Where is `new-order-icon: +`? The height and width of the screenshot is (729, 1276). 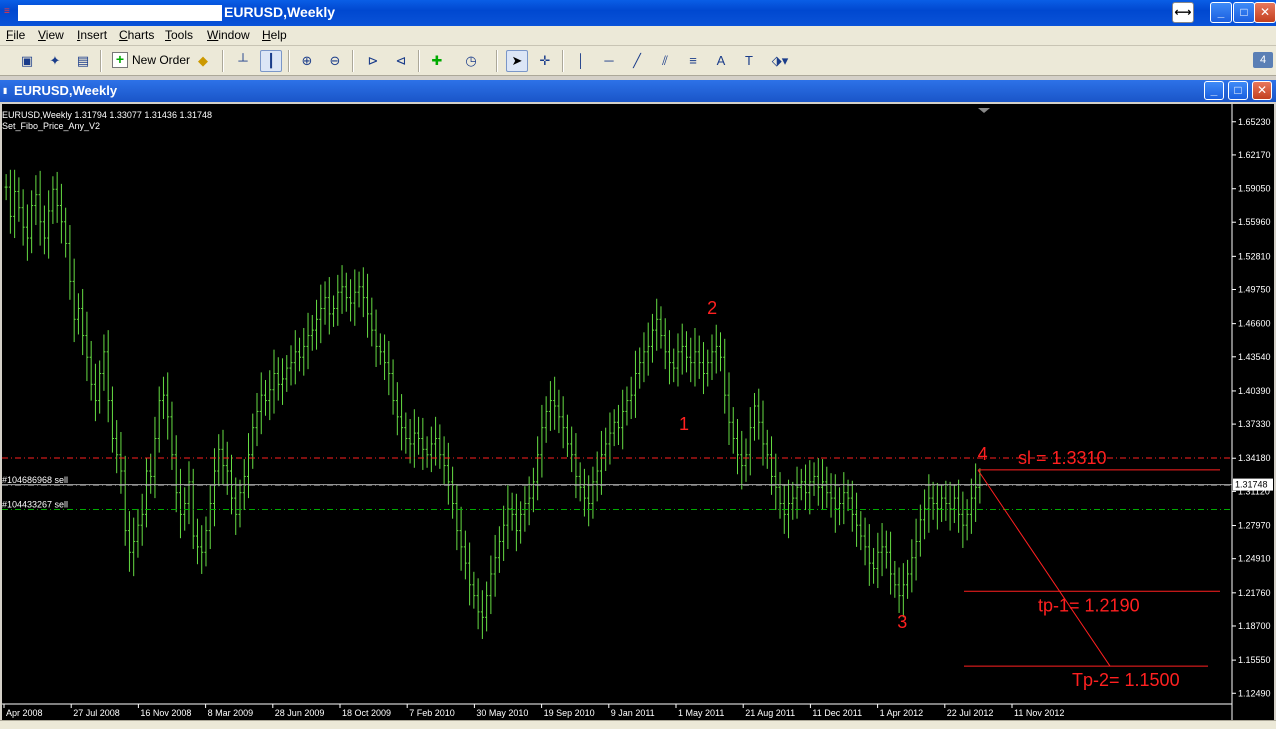
new-order-icon: + is located at coordinates (120, 60).